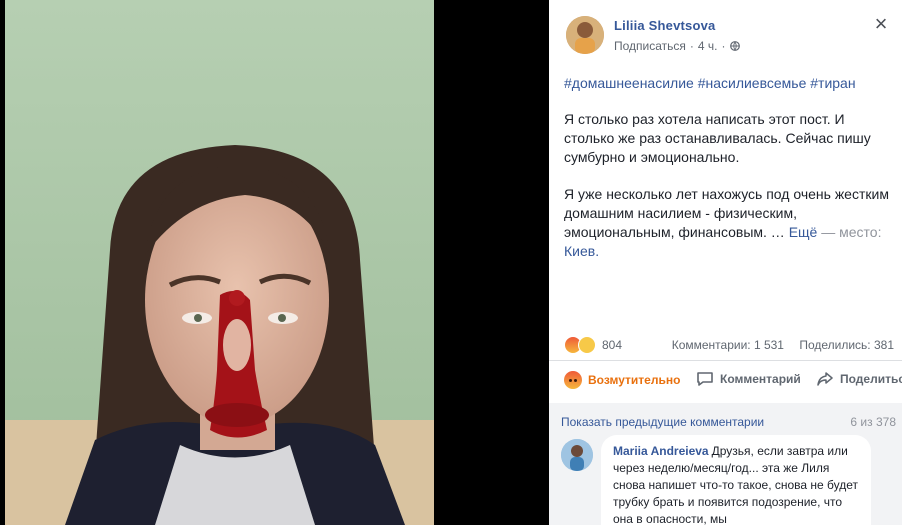 The height and width of the screenshot is (525, 902). I want to click on follow-link: Подписаться, so click(650, 46).